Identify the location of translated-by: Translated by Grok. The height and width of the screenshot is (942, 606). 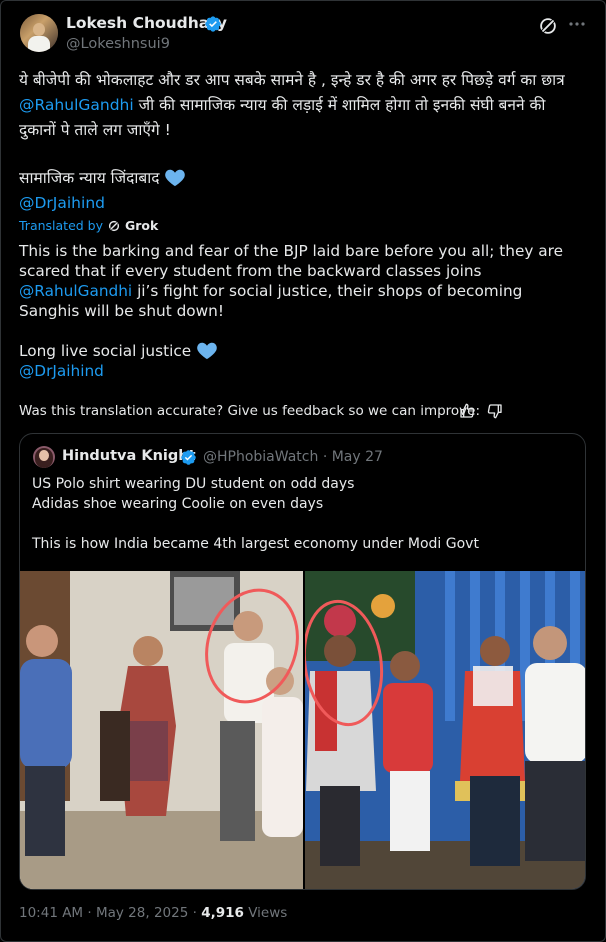
(88, 225).